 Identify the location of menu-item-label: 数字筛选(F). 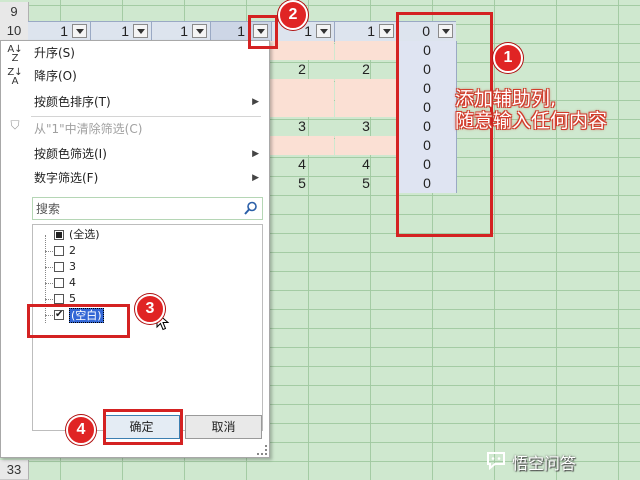
(66, 178).